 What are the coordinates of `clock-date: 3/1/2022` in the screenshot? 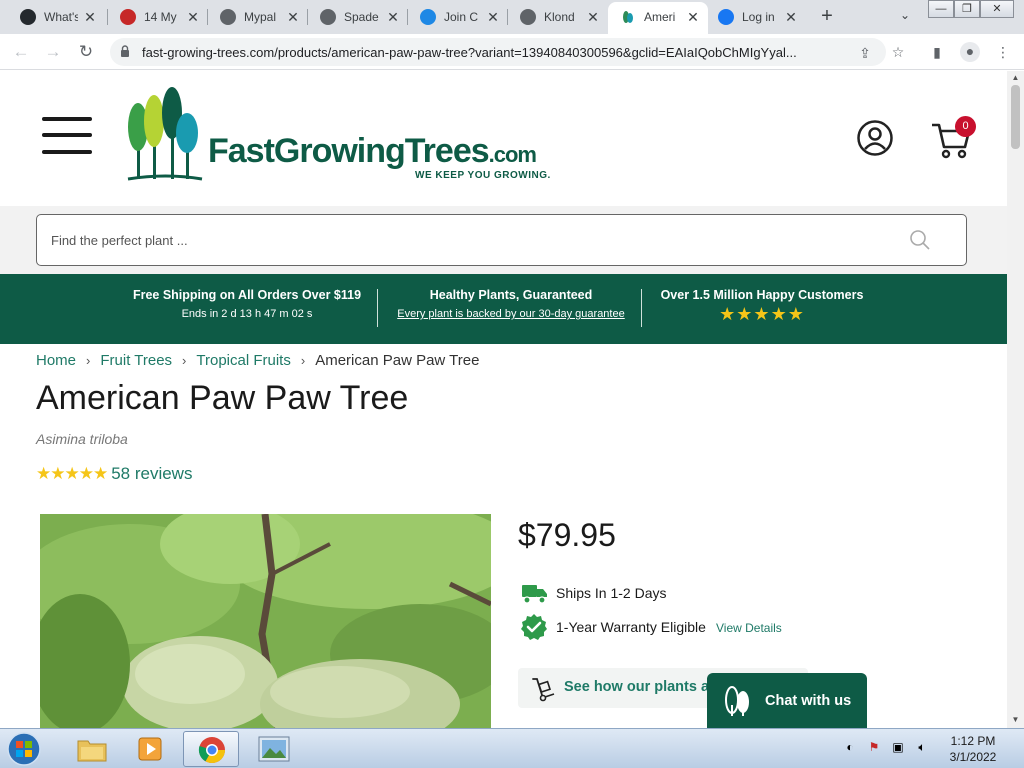 It's located at (973, 757).